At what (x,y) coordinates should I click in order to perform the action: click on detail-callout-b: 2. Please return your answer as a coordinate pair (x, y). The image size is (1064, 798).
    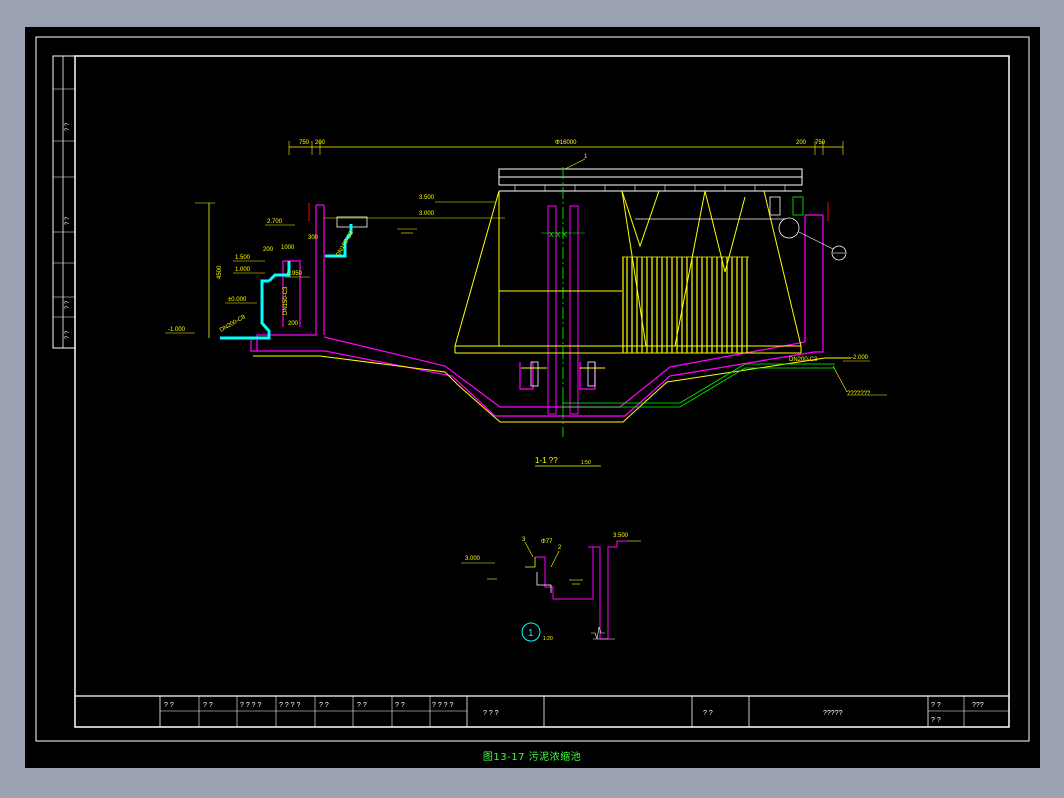
    Looking at the image, I should click on (560, 548).